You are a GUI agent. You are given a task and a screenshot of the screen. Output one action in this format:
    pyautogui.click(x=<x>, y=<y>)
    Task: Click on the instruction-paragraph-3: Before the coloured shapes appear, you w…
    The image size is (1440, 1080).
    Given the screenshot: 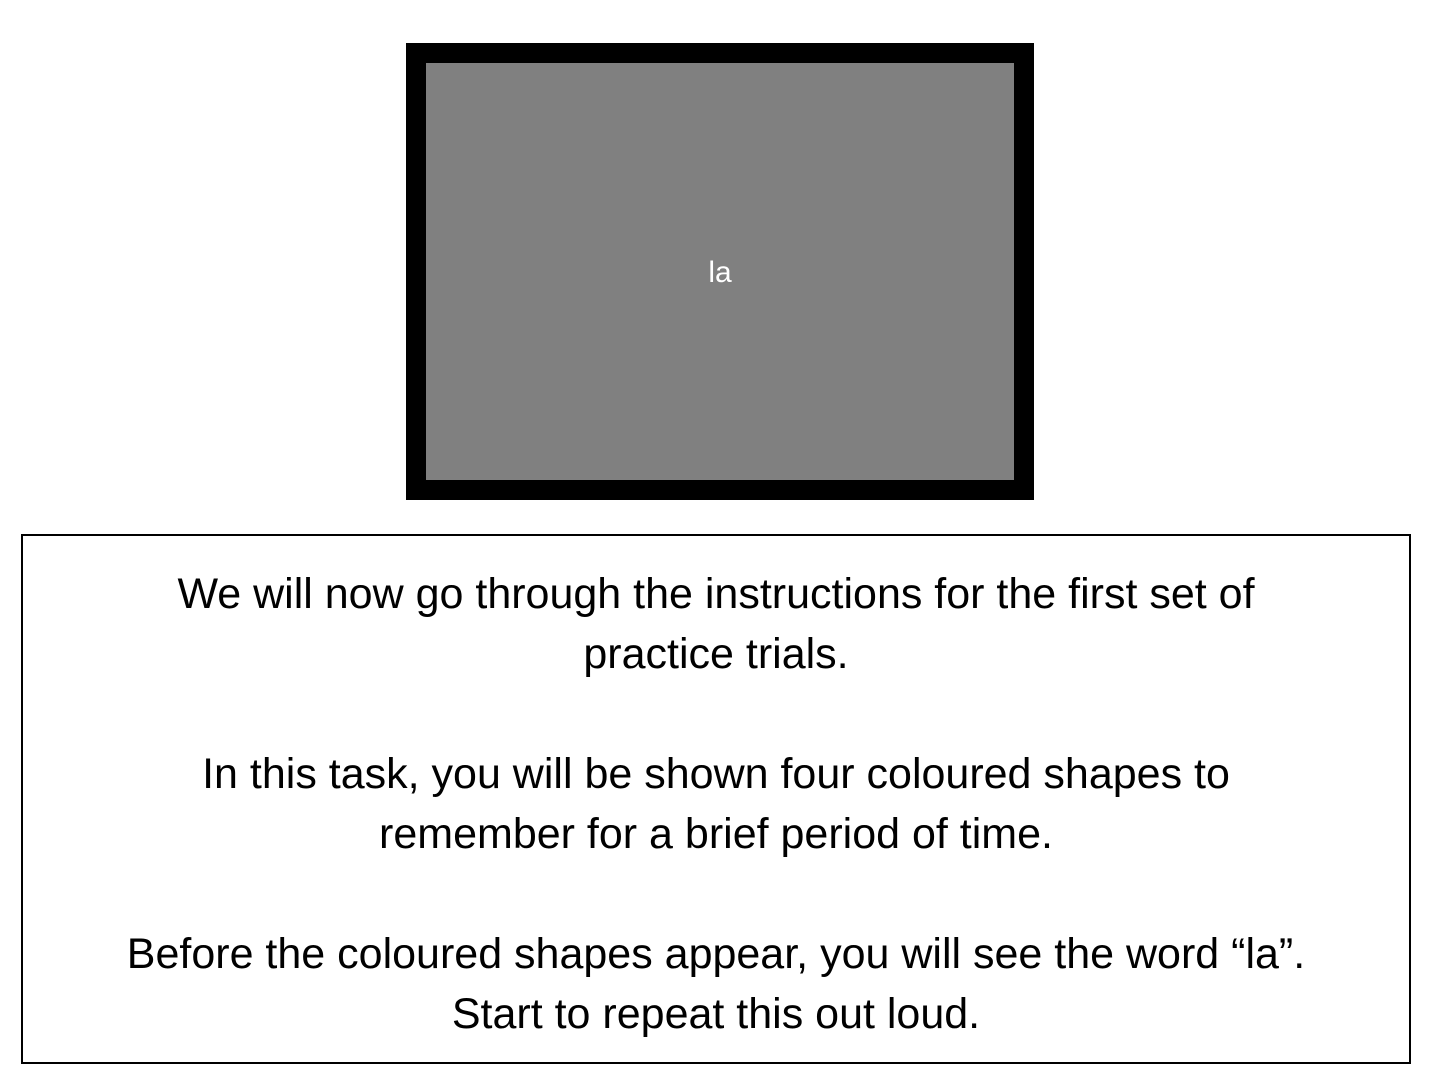 What is the action you would take?
    pyautogui.click(x=716, y=984)
    